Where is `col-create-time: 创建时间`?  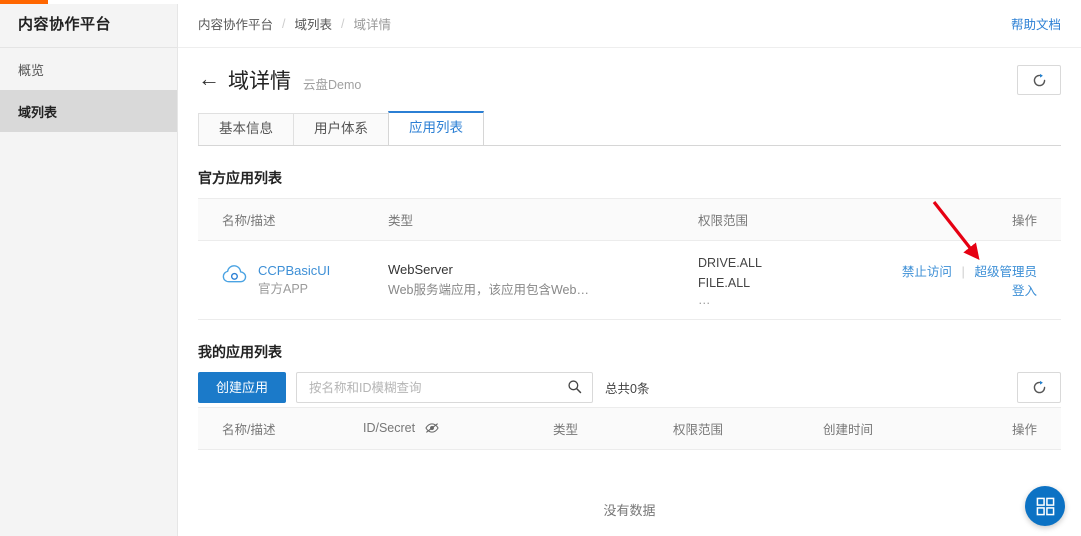
col-create-time: 创建时间 is located at coordinates (908, 428).